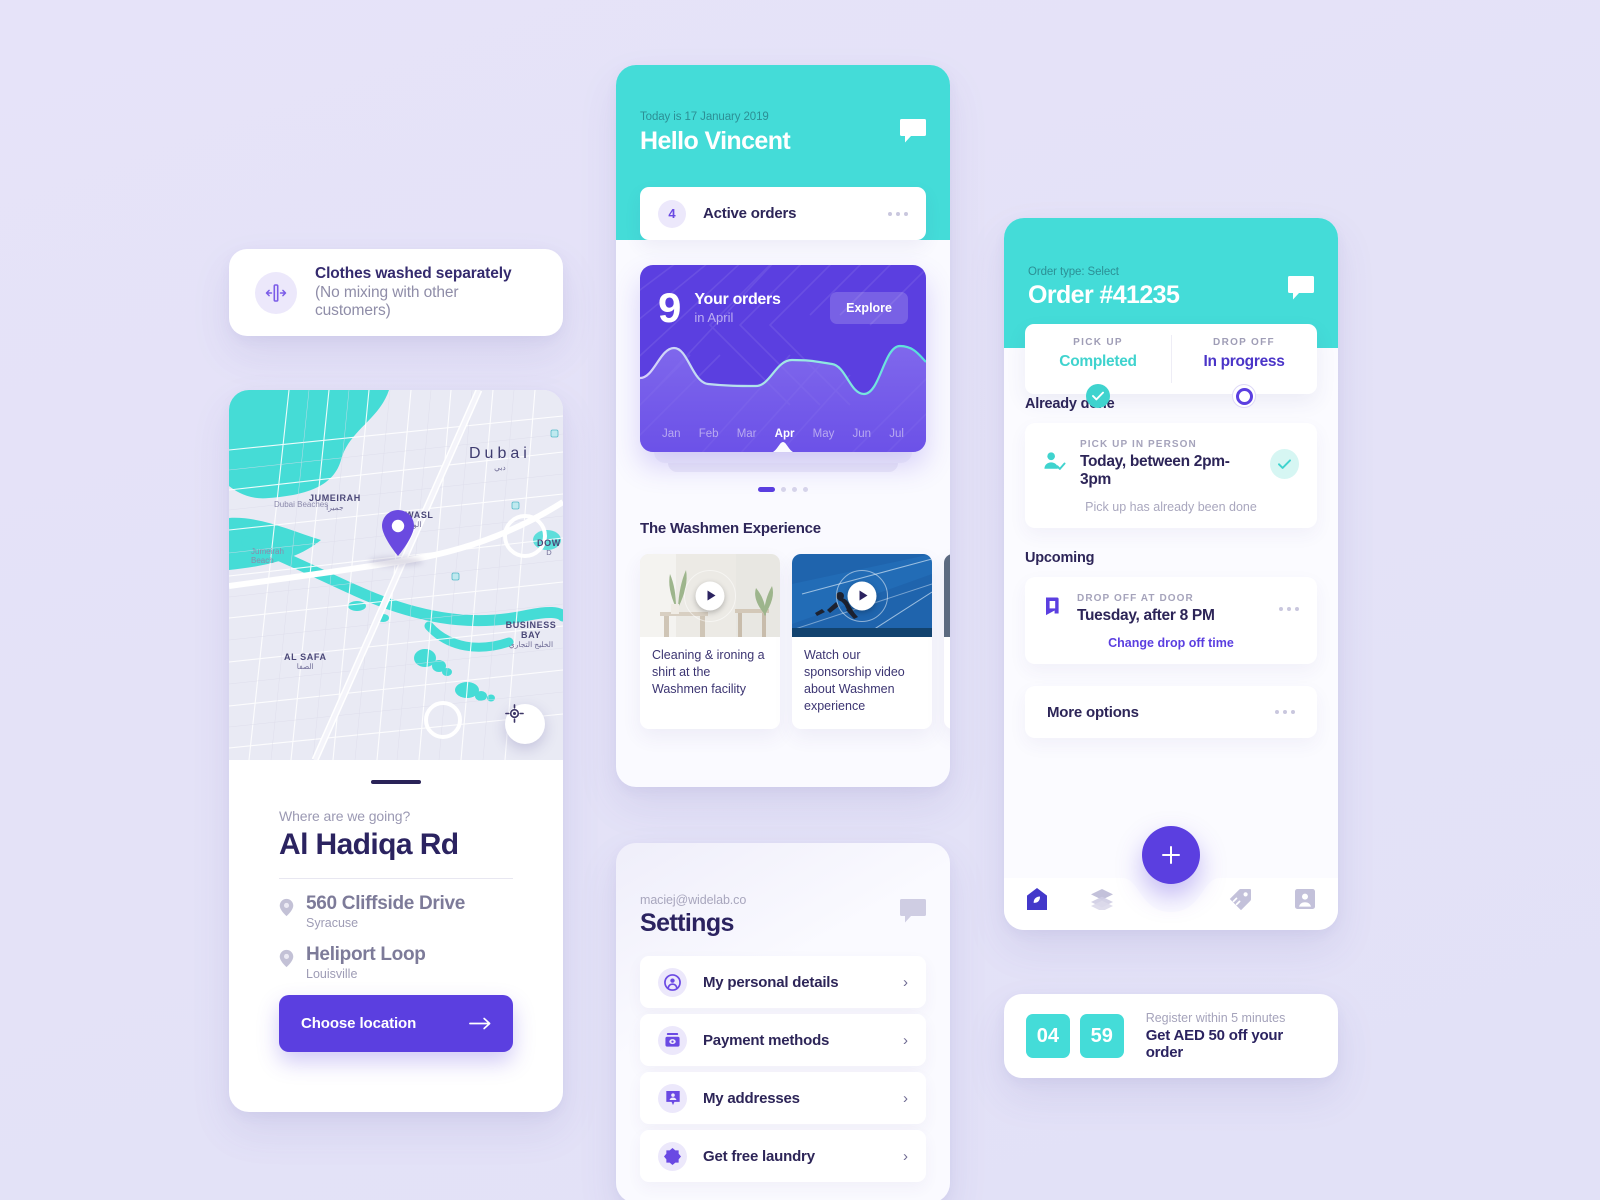 The height and width of the screenshot is (1200, 1600). Describe the element at coordinates (1214, 1044) in the screenshot. I see `promo-title: Get AED 50 off your order` at that location.